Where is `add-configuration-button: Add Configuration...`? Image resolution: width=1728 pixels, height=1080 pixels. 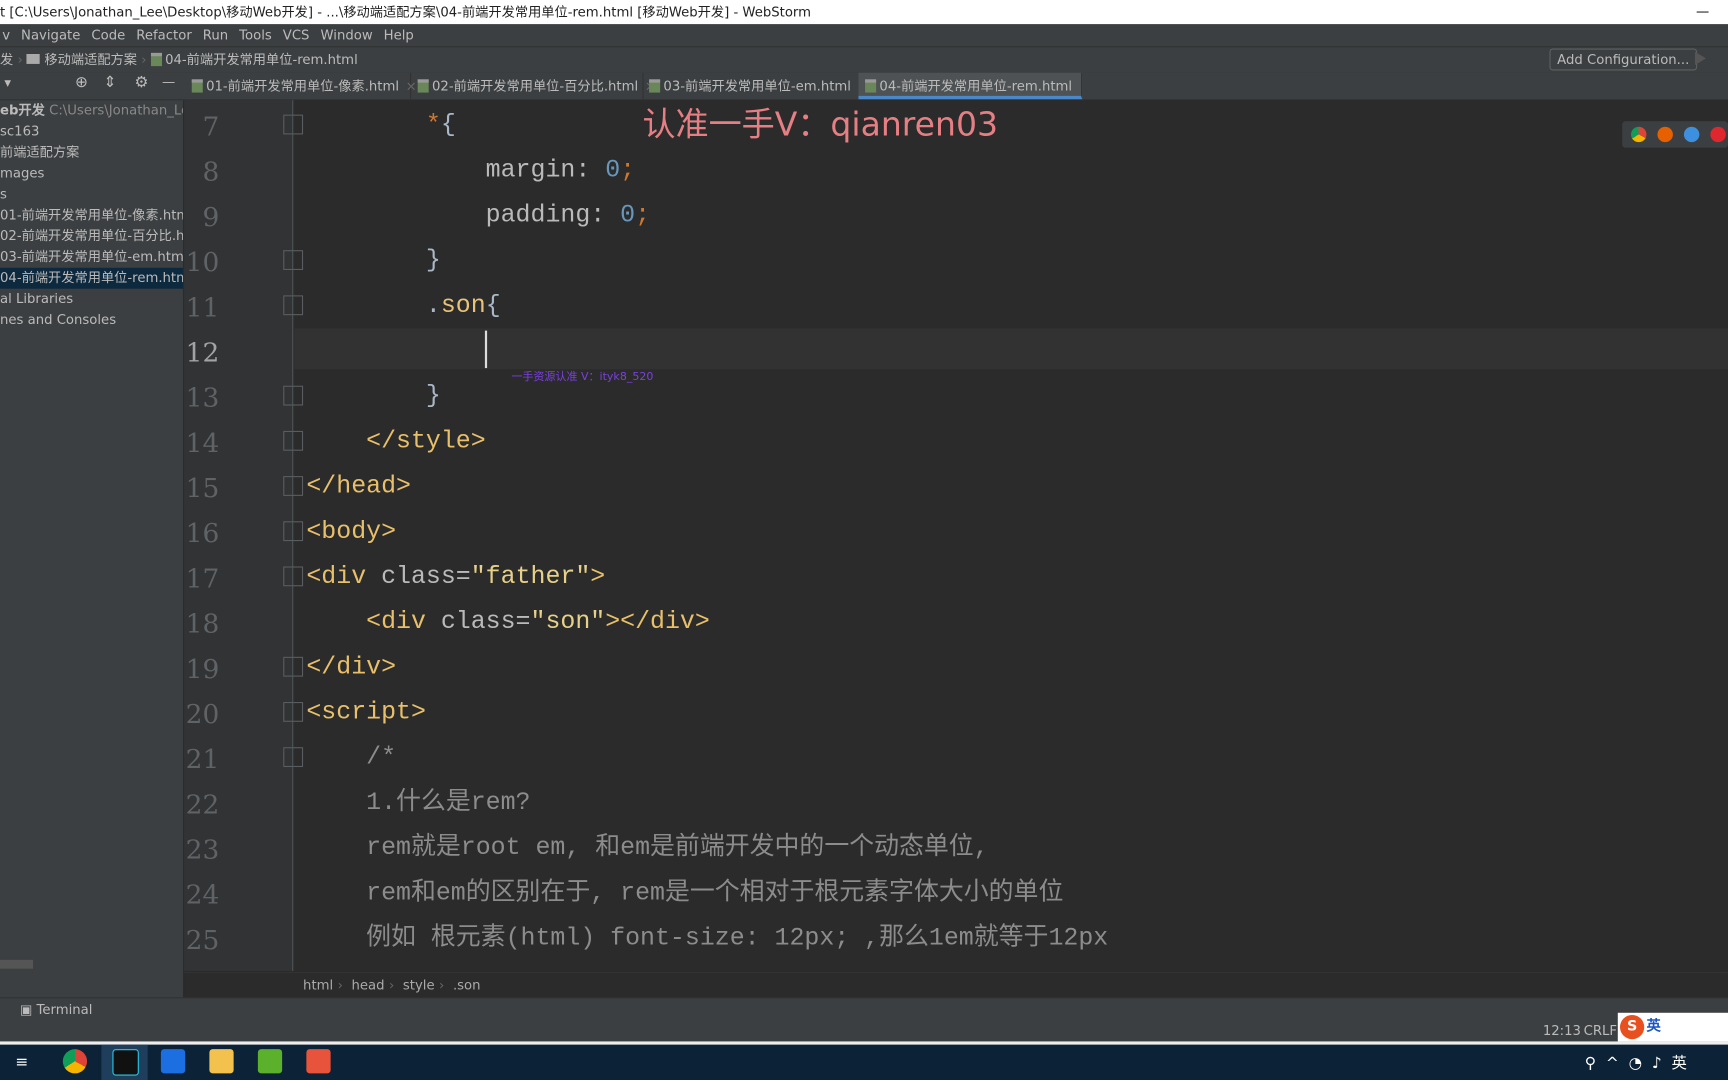
add-configuration-button: Add Configuration... is located at coordinates (1623, 59).